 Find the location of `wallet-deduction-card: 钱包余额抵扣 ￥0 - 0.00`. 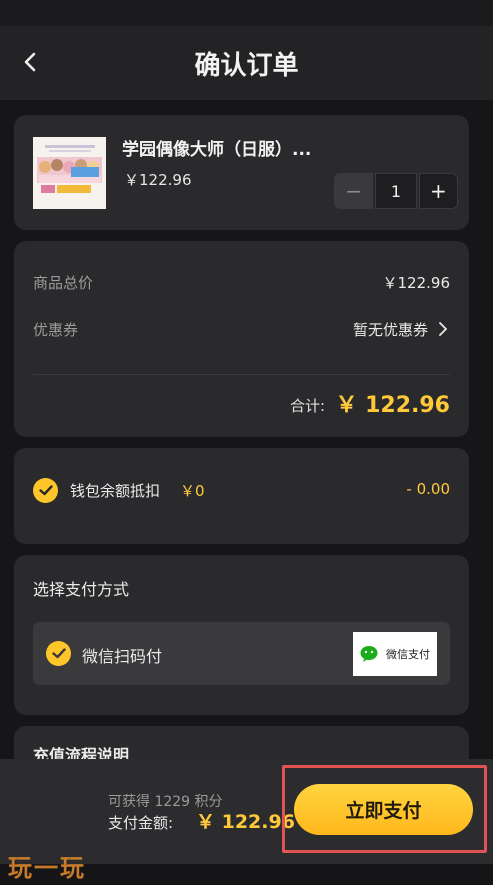

wallet-deduction-card: 钱包余额抵扣 ￥0 - 0.00 is located at coordinates (241, 496).